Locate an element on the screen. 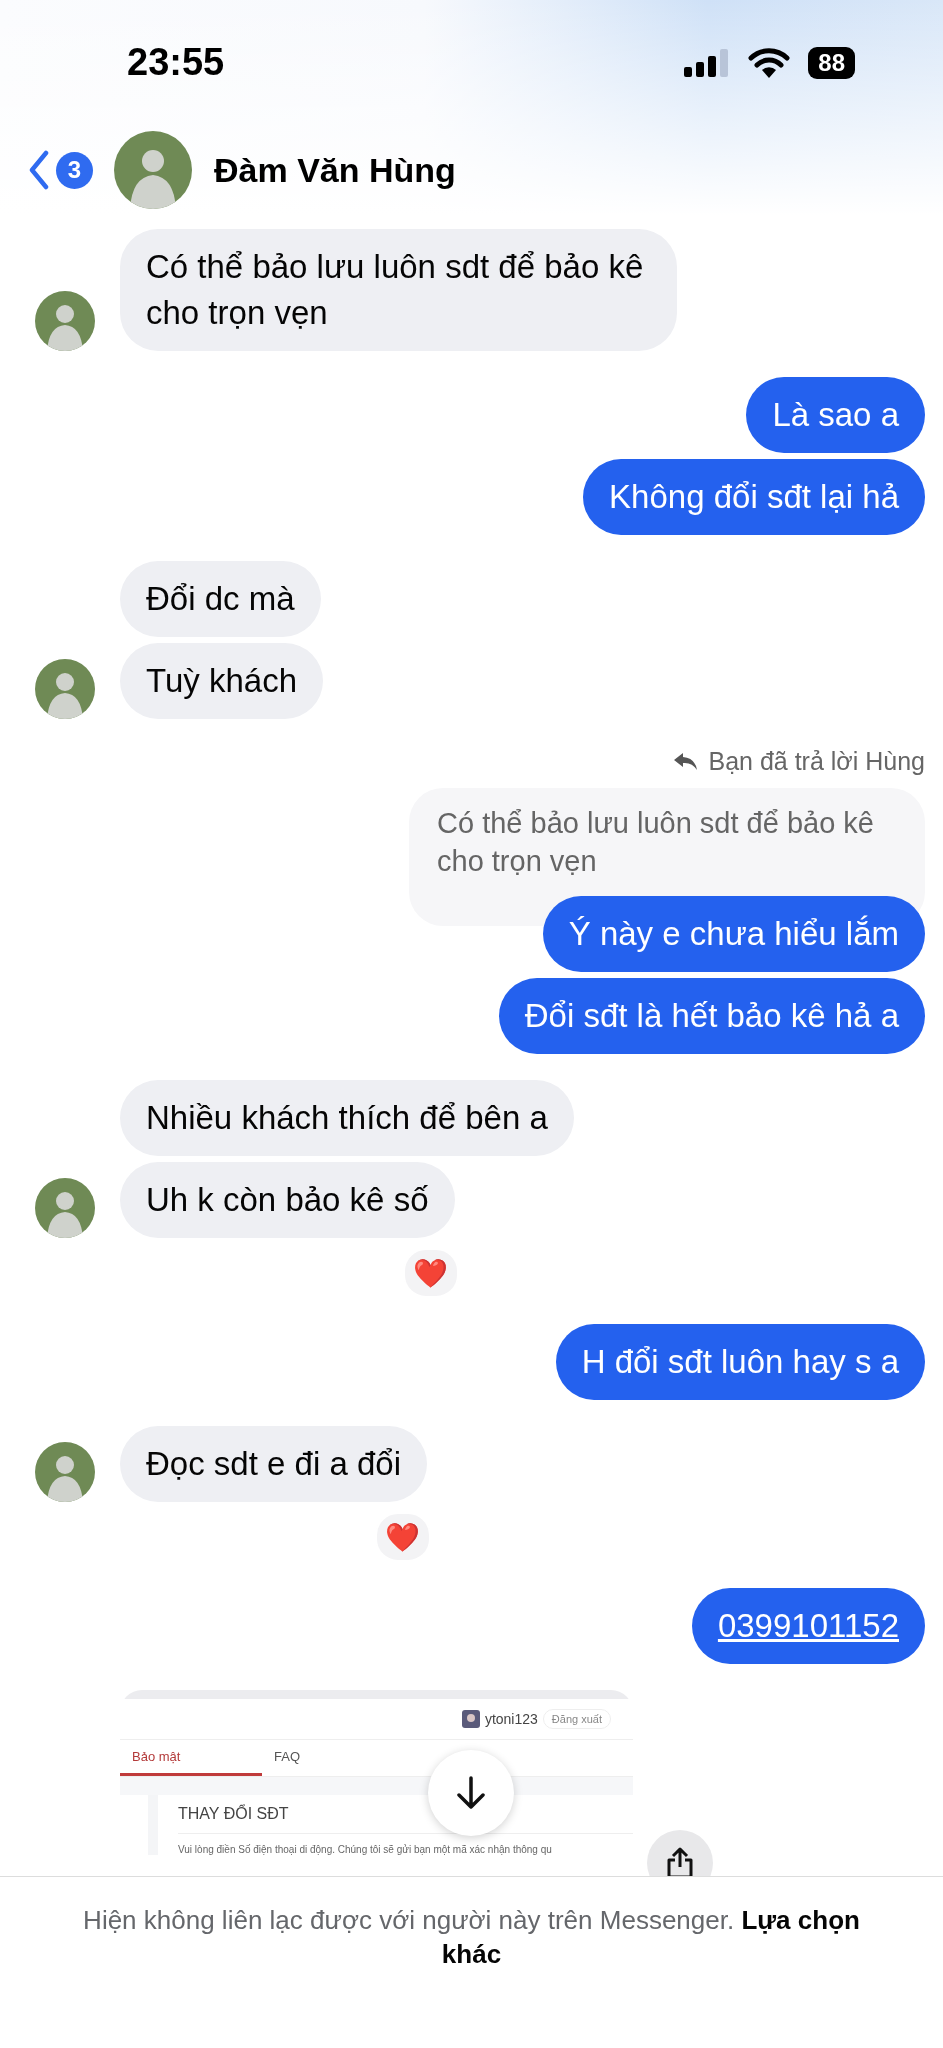 The width and height of the screenshot is (943, 2048). message-bubble: Nhiều khách thích để bên a is located at coordinates (347, 1118).